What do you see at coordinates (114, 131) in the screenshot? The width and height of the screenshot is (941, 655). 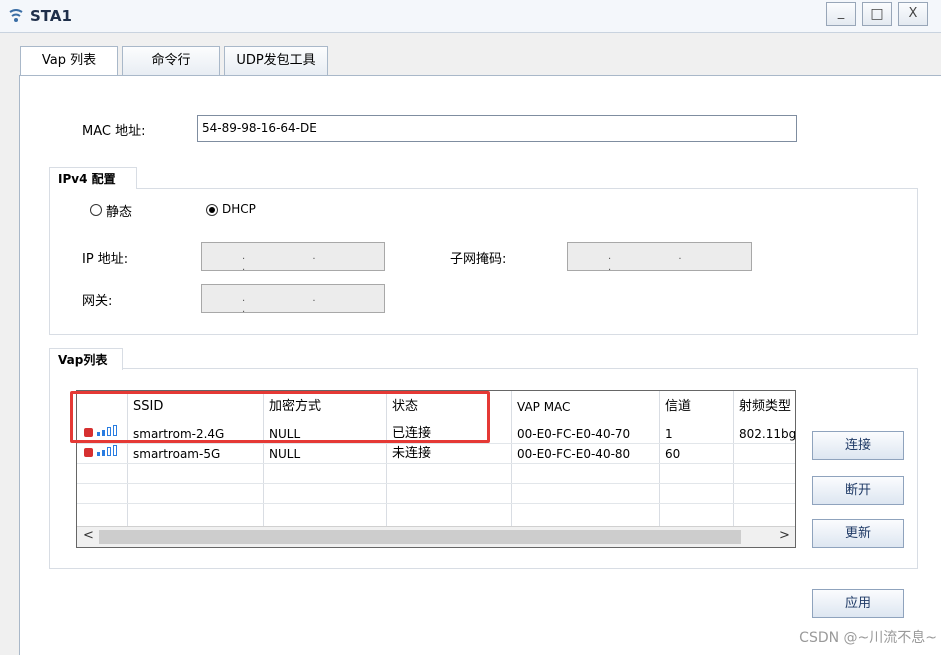 I see `mac-label: MAC 地址:` at bounding box center [114, 131].